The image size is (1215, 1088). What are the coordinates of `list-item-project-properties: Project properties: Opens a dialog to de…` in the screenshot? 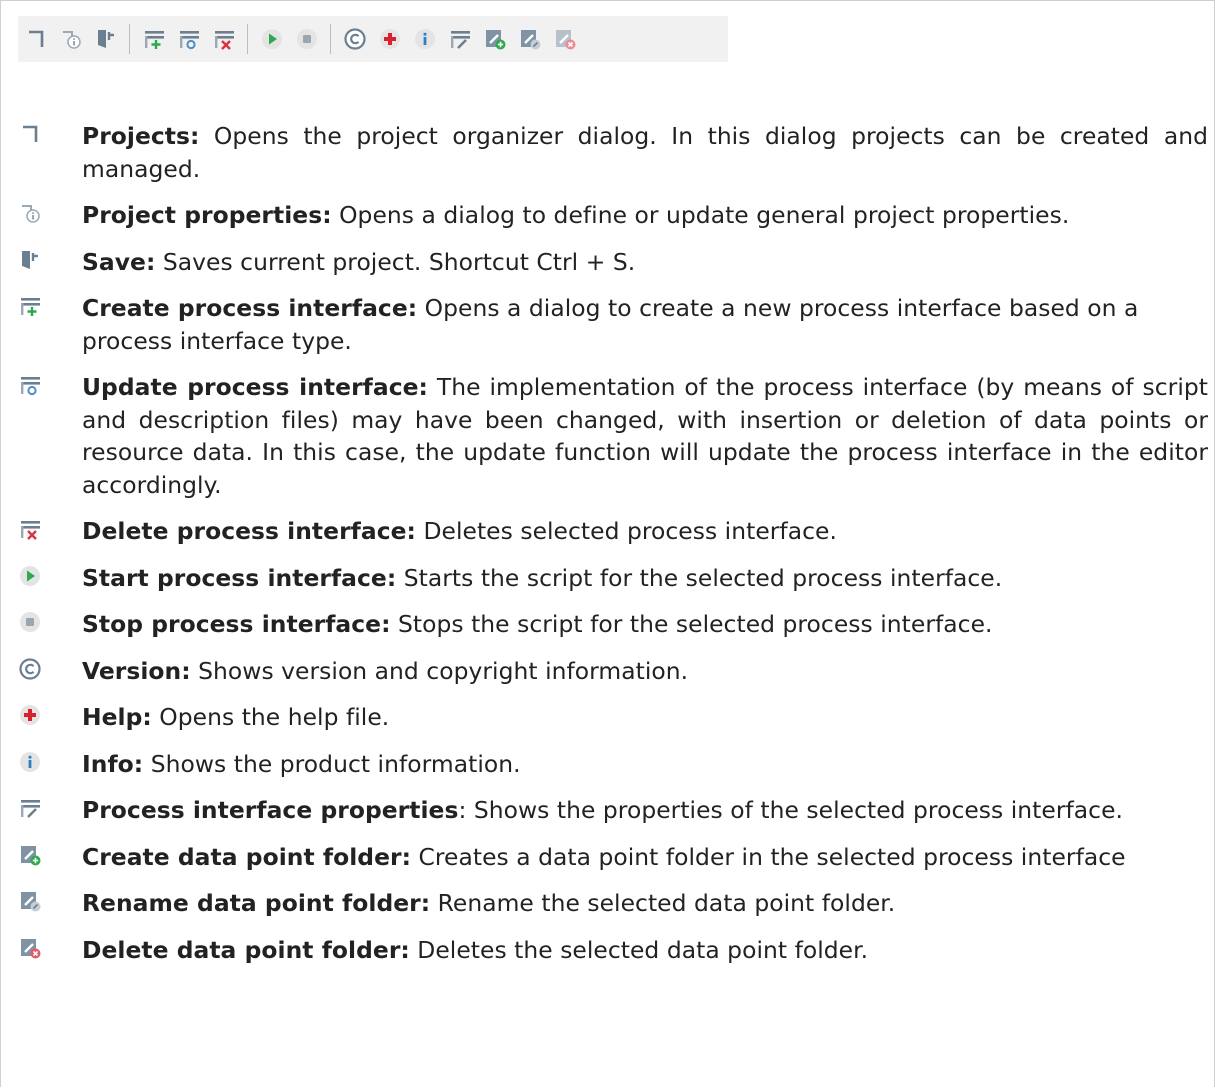 It's located at (613, 215).